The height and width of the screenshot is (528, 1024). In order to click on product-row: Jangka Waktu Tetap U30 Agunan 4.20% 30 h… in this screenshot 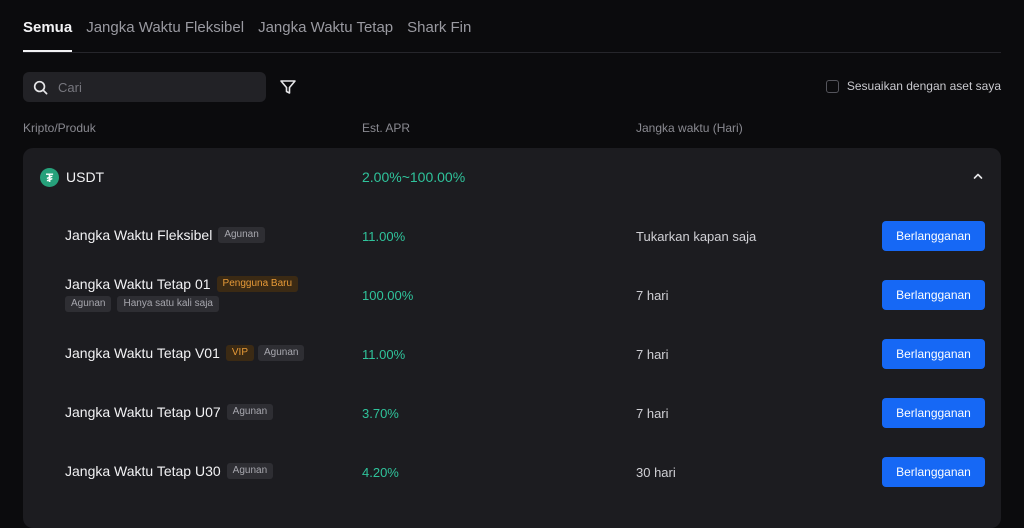, I will do `click(512, 472)`.